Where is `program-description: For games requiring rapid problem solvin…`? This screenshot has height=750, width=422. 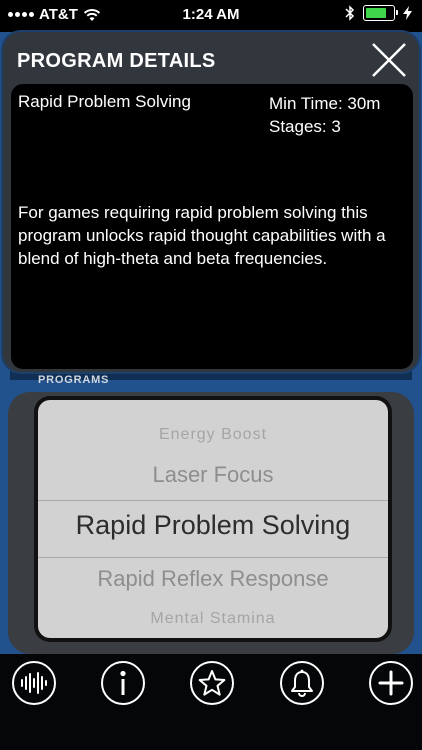
program-description: For games requiring rapid problem solvin… is located at coordinates (202, 235).